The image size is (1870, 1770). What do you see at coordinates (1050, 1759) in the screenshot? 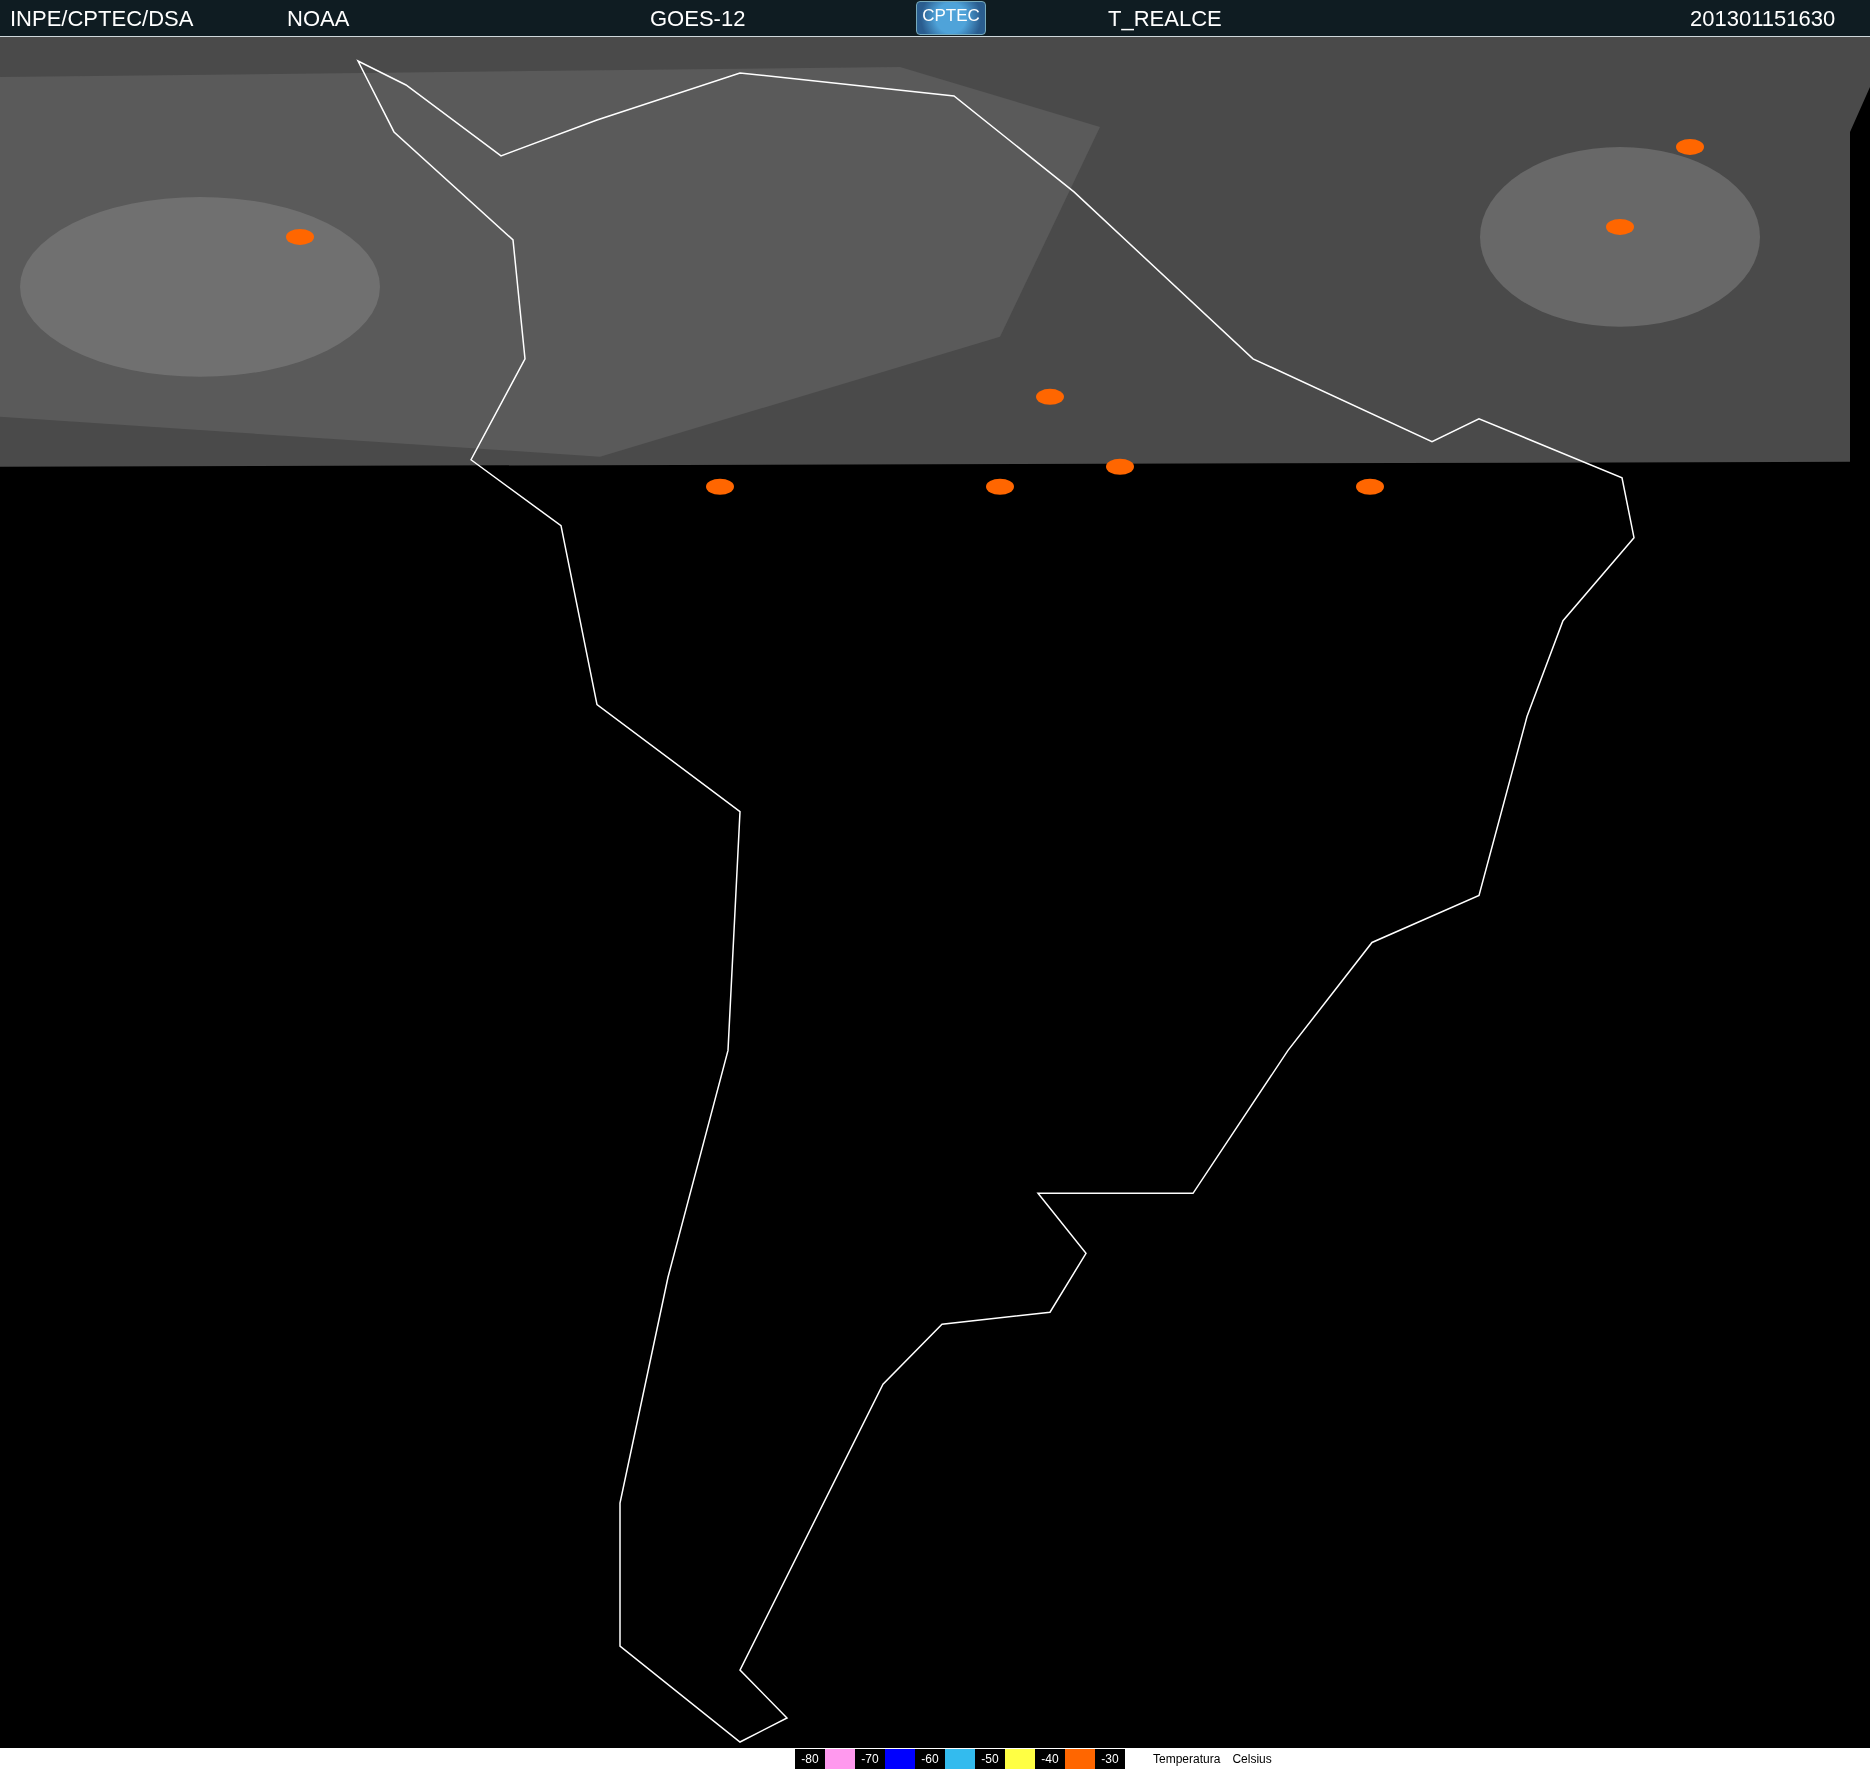
I see `legend-label: -40` at bounding box center [1050, 1759].